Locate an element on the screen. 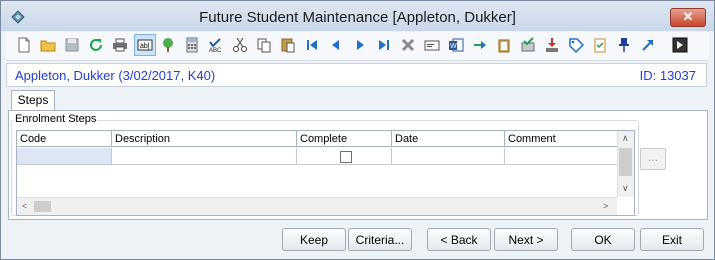 The width and height of the screenshot is (715, 260). scroll-down-icon: ∨ is located at coordinates (625, 188).